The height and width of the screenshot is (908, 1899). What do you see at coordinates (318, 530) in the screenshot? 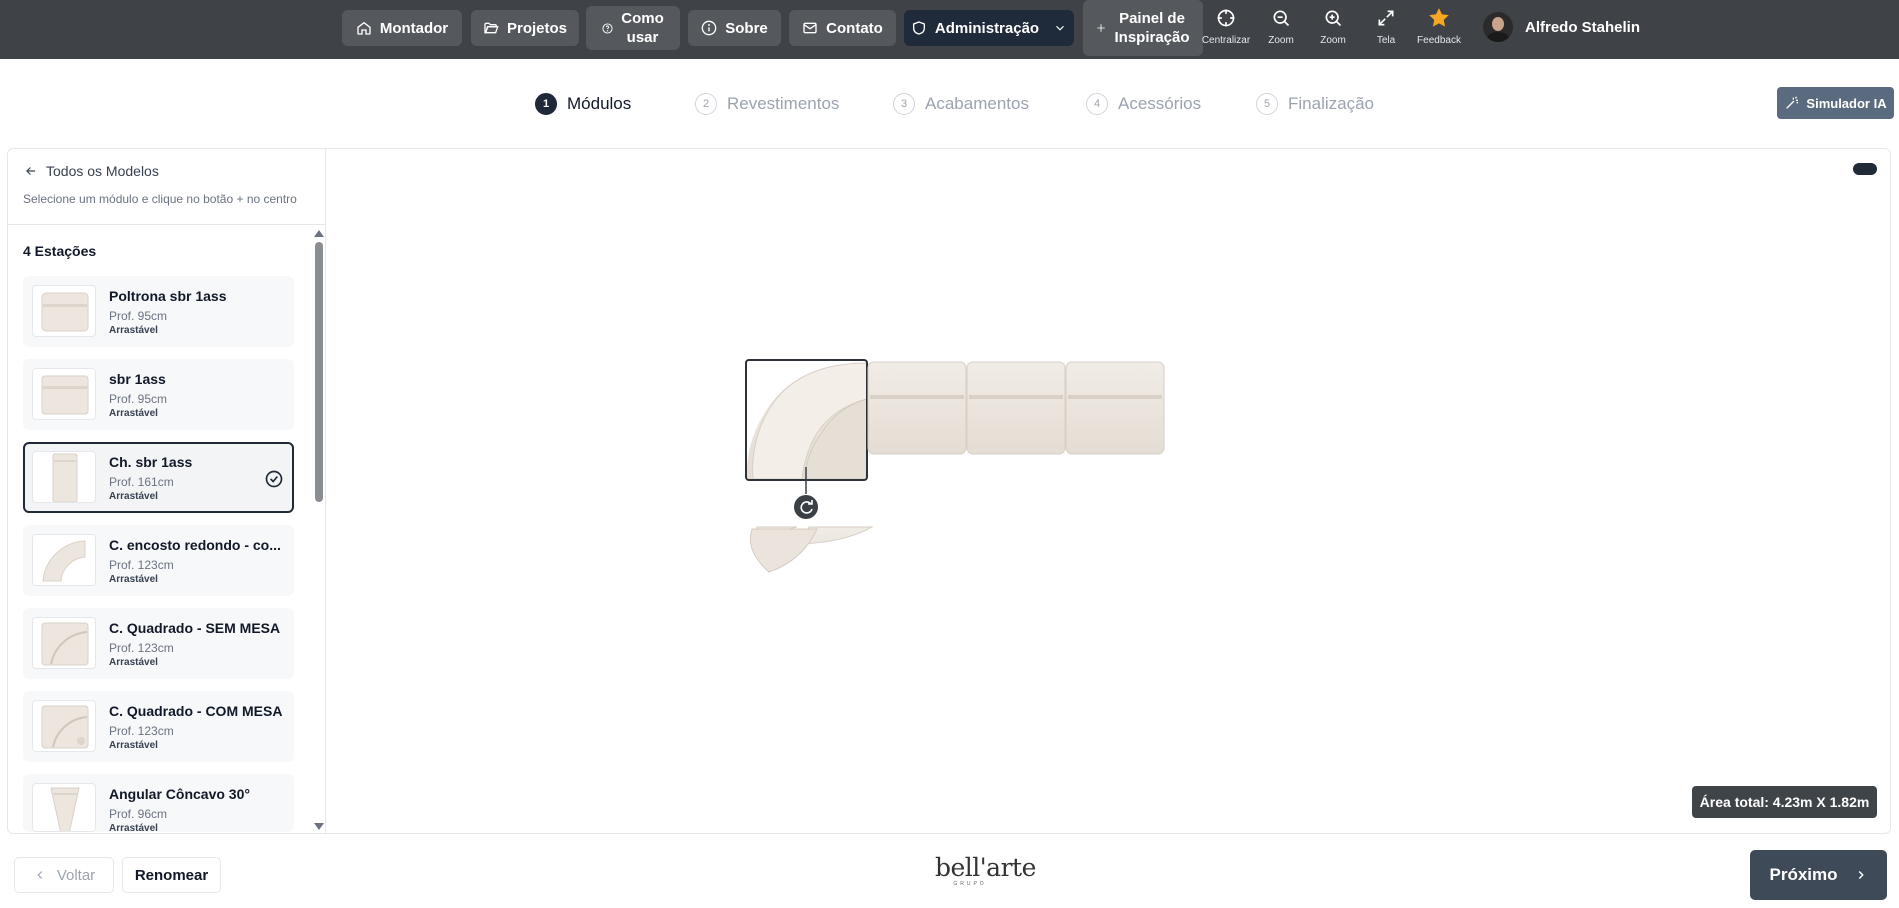
I see `sidebar-scrollbar` at bounding box center [318, 530].